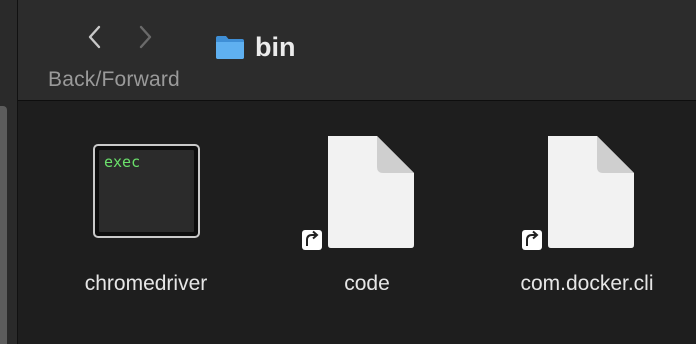  What do you see at coordinates (275, 47) in the screenshot?
I see `folder-title: bin` at bounding box center [275, 47].